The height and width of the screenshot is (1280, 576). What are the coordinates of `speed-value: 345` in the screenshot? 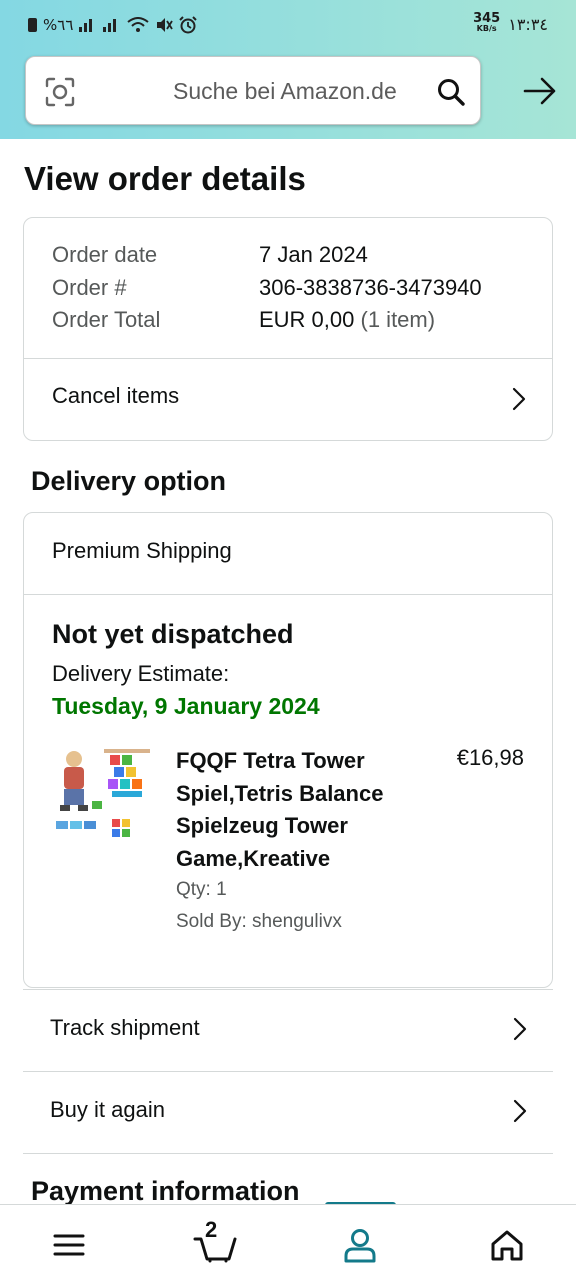 It's located at (487, 18).